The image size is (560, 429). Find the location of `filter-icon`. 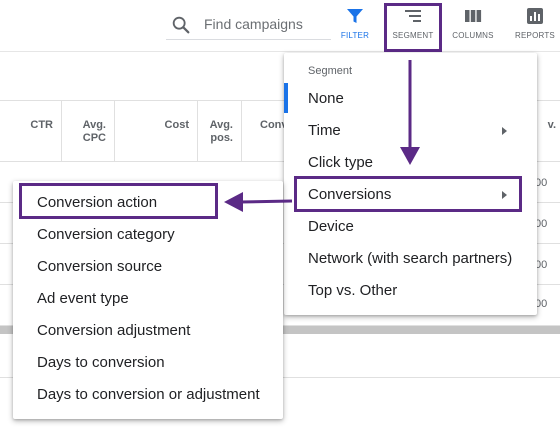

filter-icon is located at coordinates (355, 16).